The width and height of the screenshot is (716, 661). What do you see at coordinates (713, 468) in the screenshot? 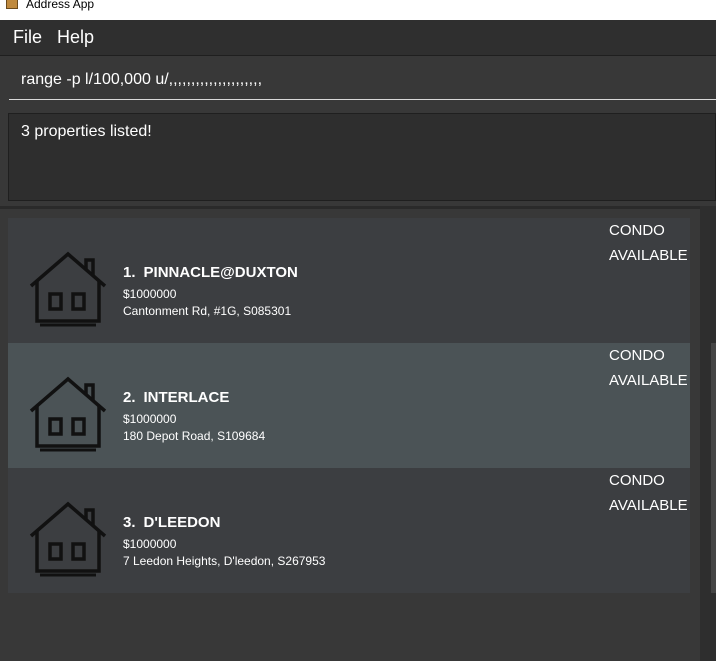
I see `list-scrollbar-thumb` at bounding box center [713, 468].